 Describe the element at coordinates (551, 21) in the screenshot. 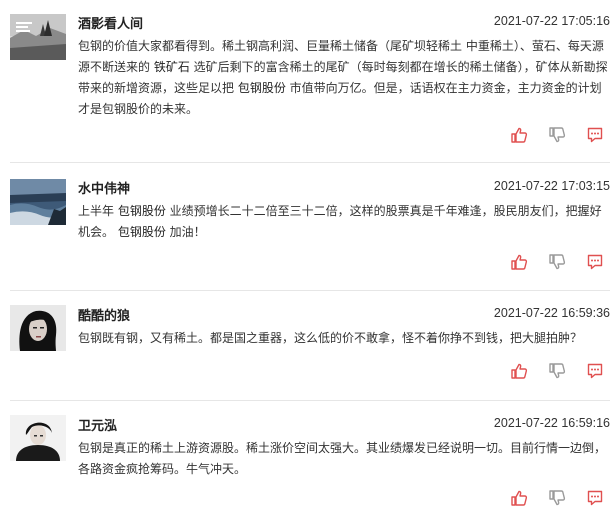

I see `post-time: 2021-07-22 17:05:16` at that location.